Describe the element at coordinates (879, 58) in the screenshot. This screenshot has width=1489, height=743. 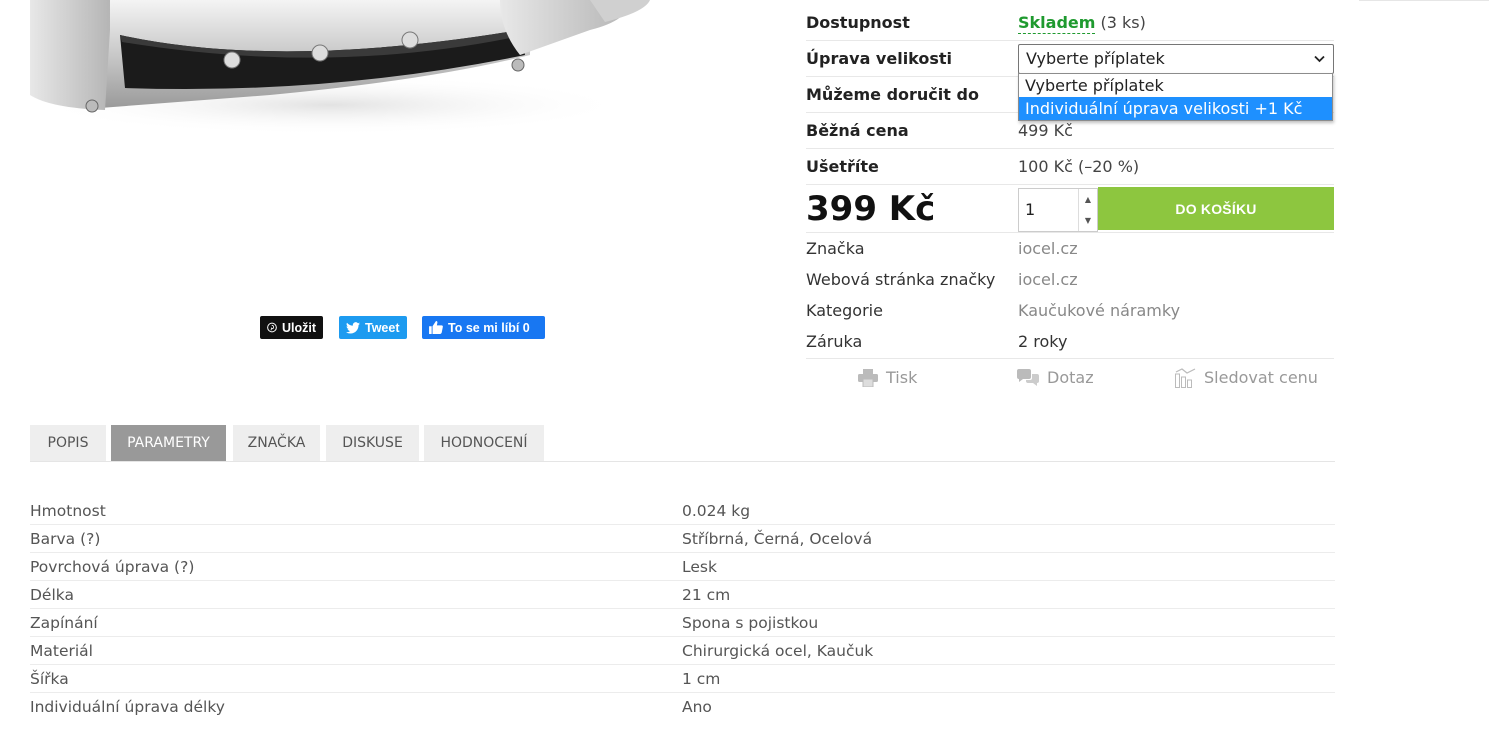
I see `size-adjust-label: Úprava velikosti` at that location.